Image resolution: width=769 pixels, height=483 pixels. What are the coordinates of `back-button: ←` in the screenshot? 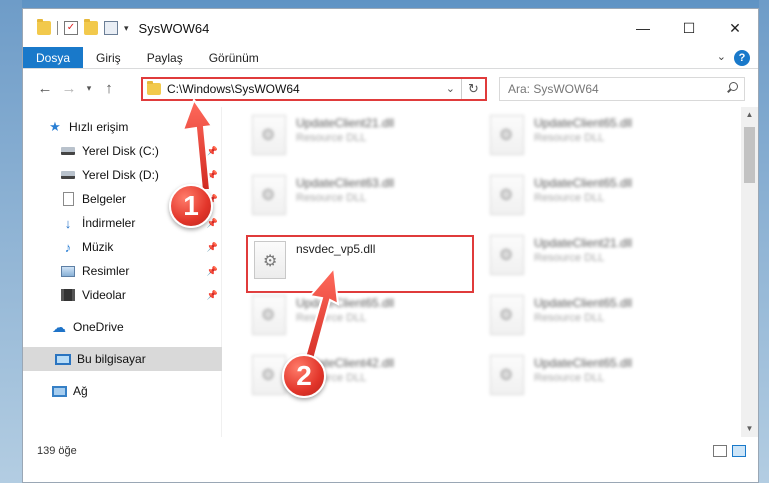 It's located at (45, 88).